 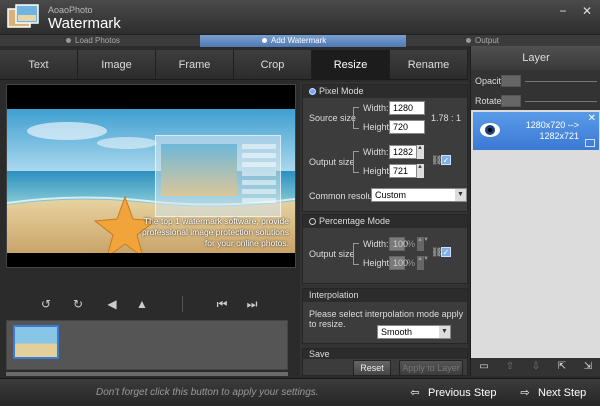 What do you see at coordinates (562, 367) in the screenshot?
I see `import-icon: ⇱` at bounding box center [562, 367].